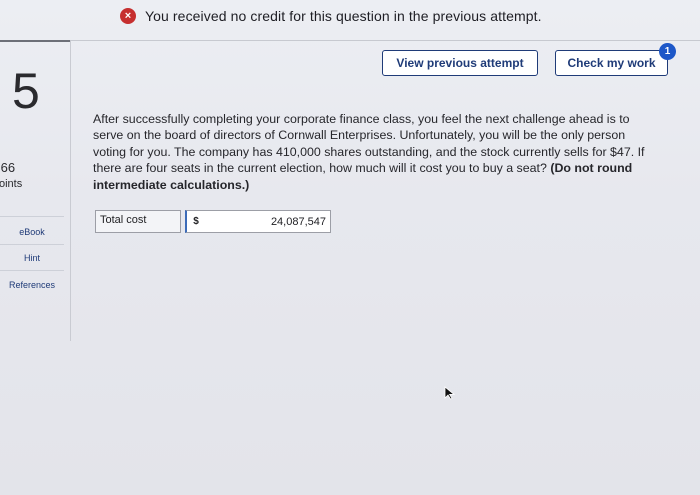 Image resolution: width=700 pixels, height=495 pixels. Describe the element at coordinates (450, 393) in the screenshot. I see `mouse-pointer-icon` at that location.